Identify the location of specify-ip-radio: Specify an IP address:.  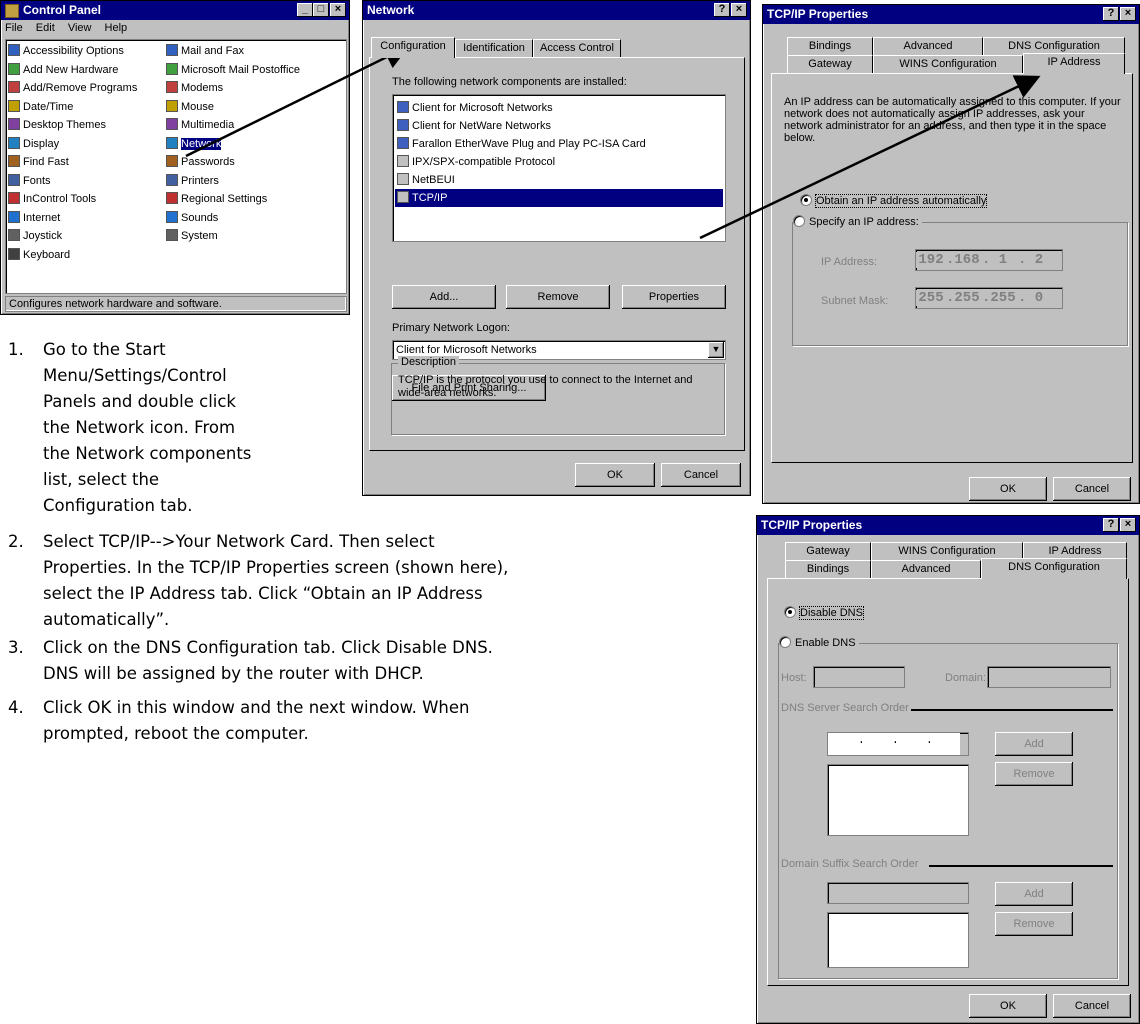
(857, 222).